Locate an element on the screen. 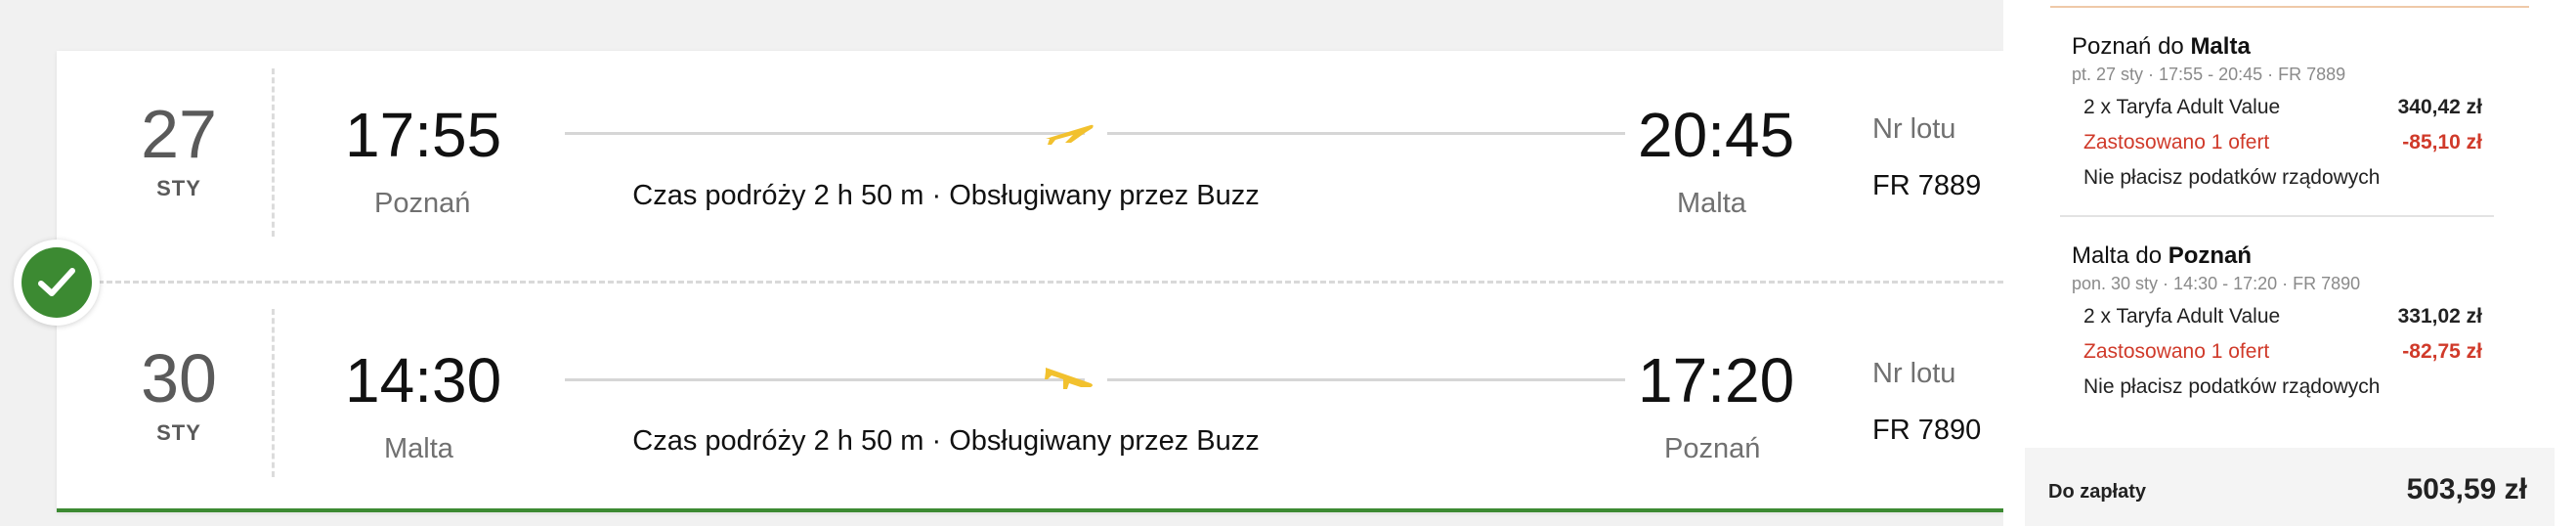  plane-landing-icon is located at coordinates (1069, 378).